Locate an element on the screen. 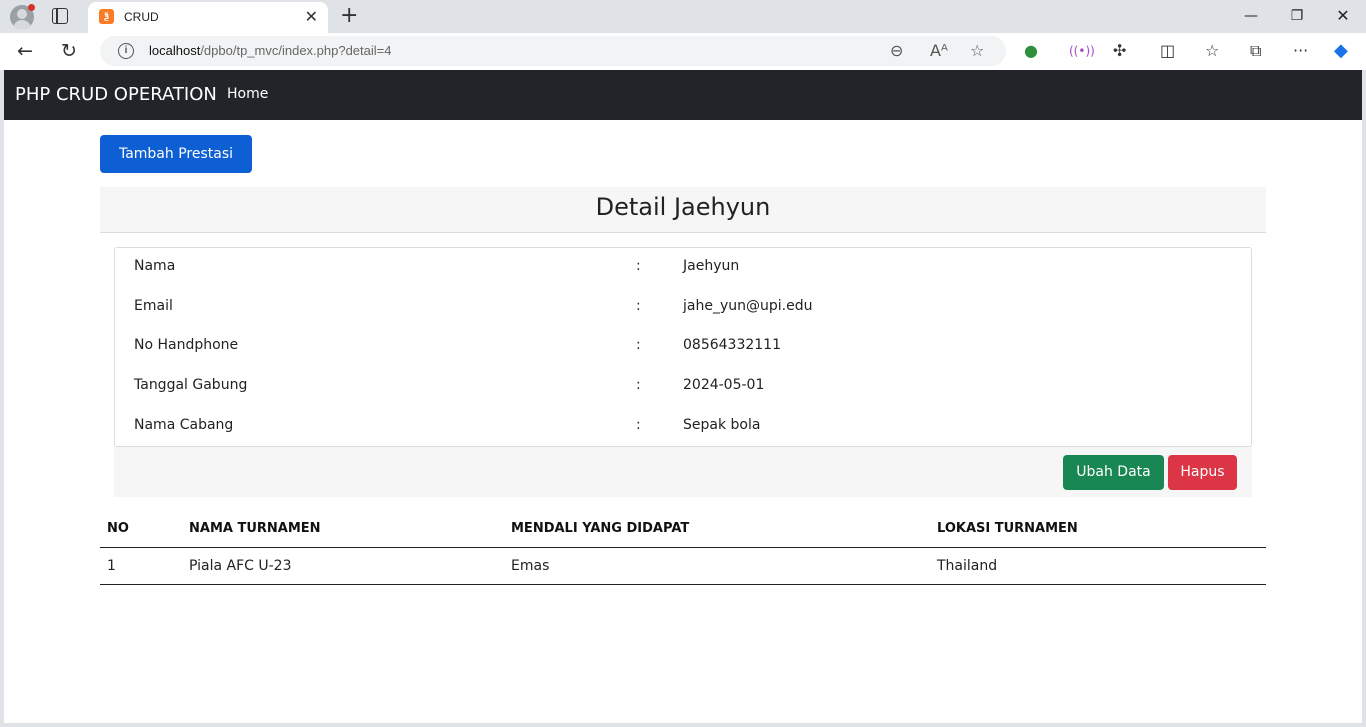 The image size is (1366, 727). tab-close-icon: ✕ is located at coordinates (311, 17).